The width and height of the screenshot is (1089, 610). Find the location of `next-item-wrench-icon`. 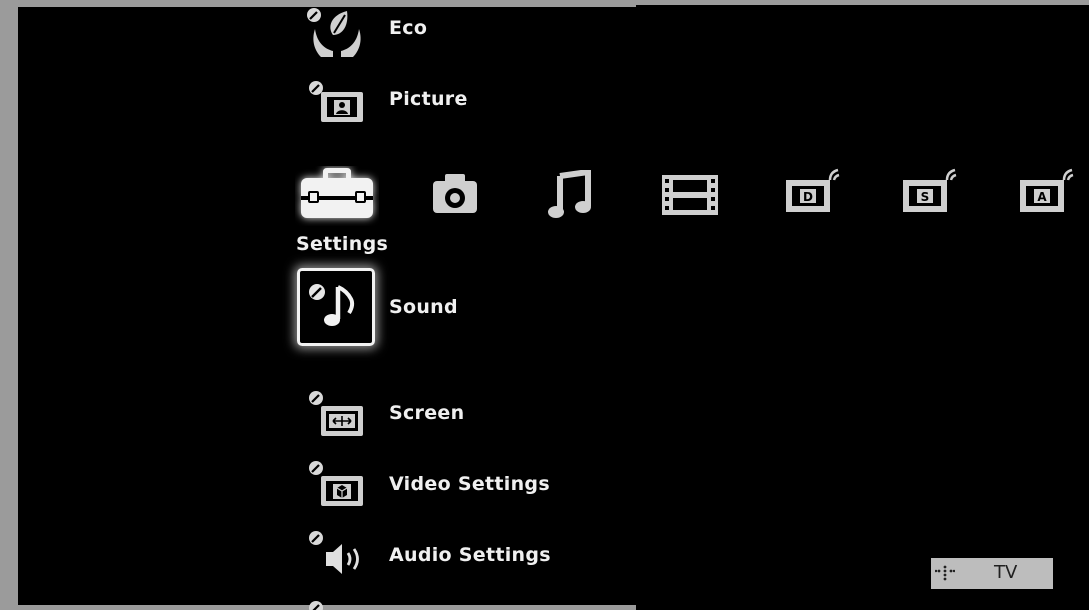

next-item-wrench-icon is located at coordinates (316, 604).